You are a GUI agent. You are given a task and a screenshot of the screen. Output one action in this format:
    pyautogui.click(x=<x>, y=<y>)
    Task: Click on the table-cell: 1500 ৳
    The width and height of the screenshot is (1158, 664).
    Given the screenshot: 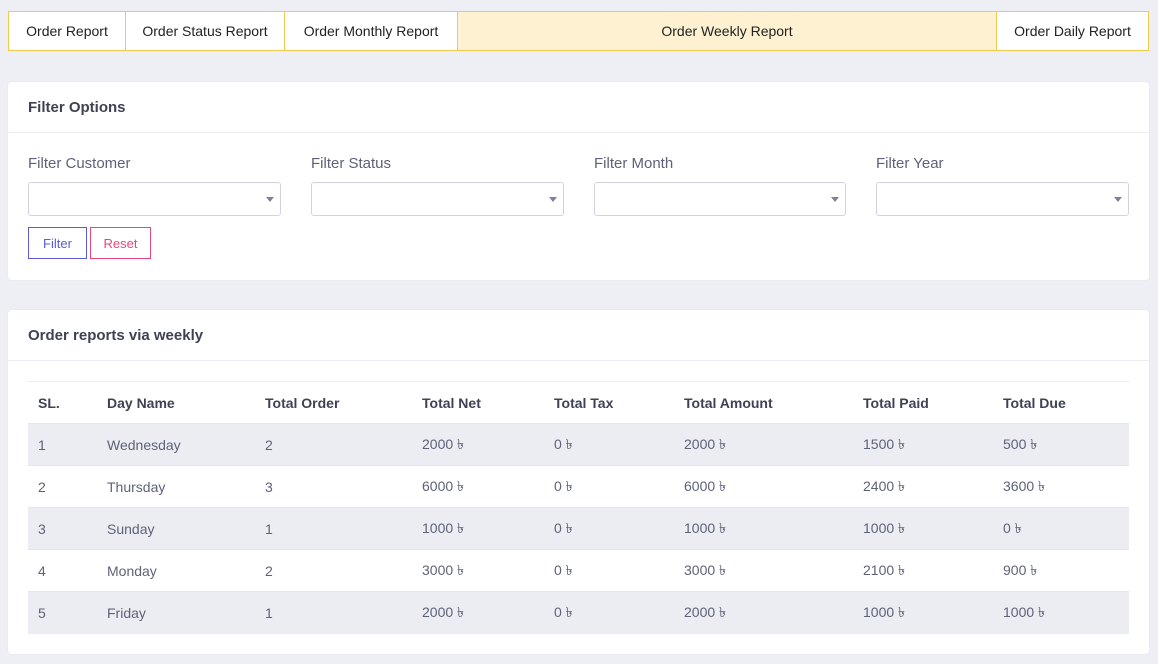 What is the action you would take?
    pyautogui.click(x=923, y=444)
    